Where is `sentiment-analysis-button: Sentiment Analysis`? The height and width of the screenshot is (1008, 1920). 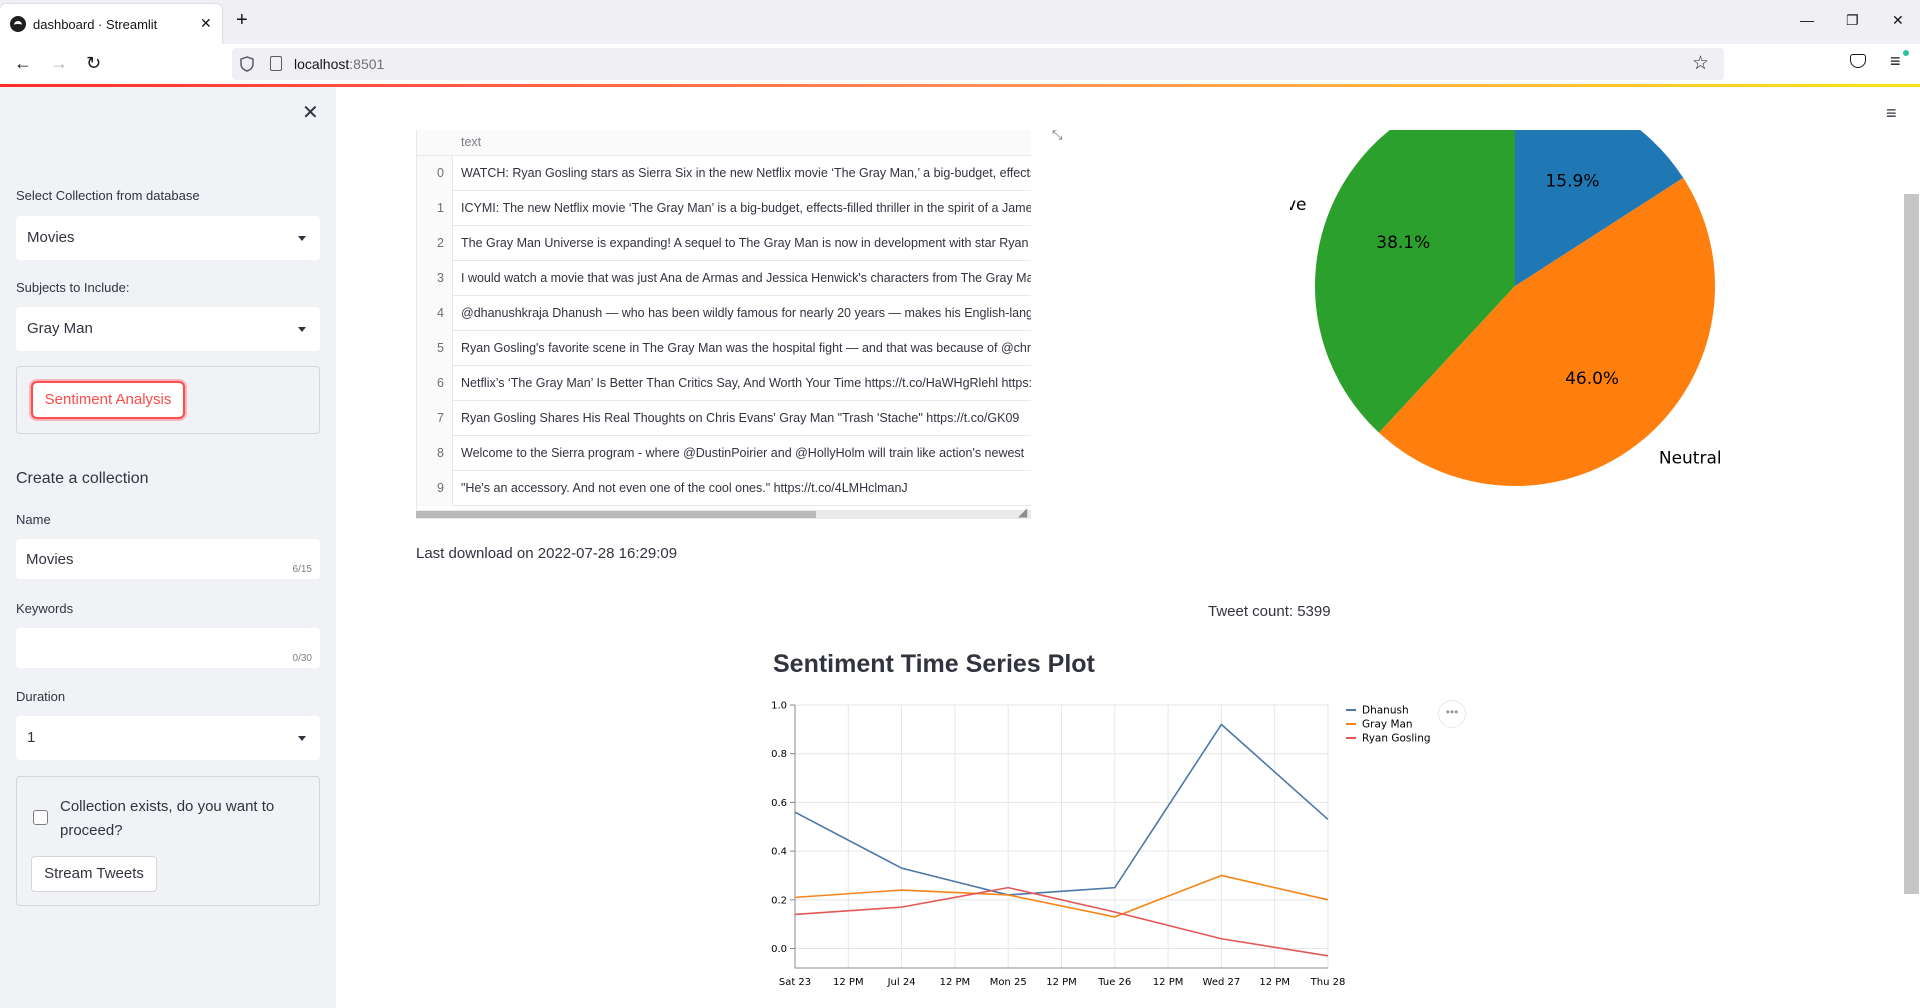 sentiment-analysis-button: Sentiment Analysis is located at coordinates (108, 400).